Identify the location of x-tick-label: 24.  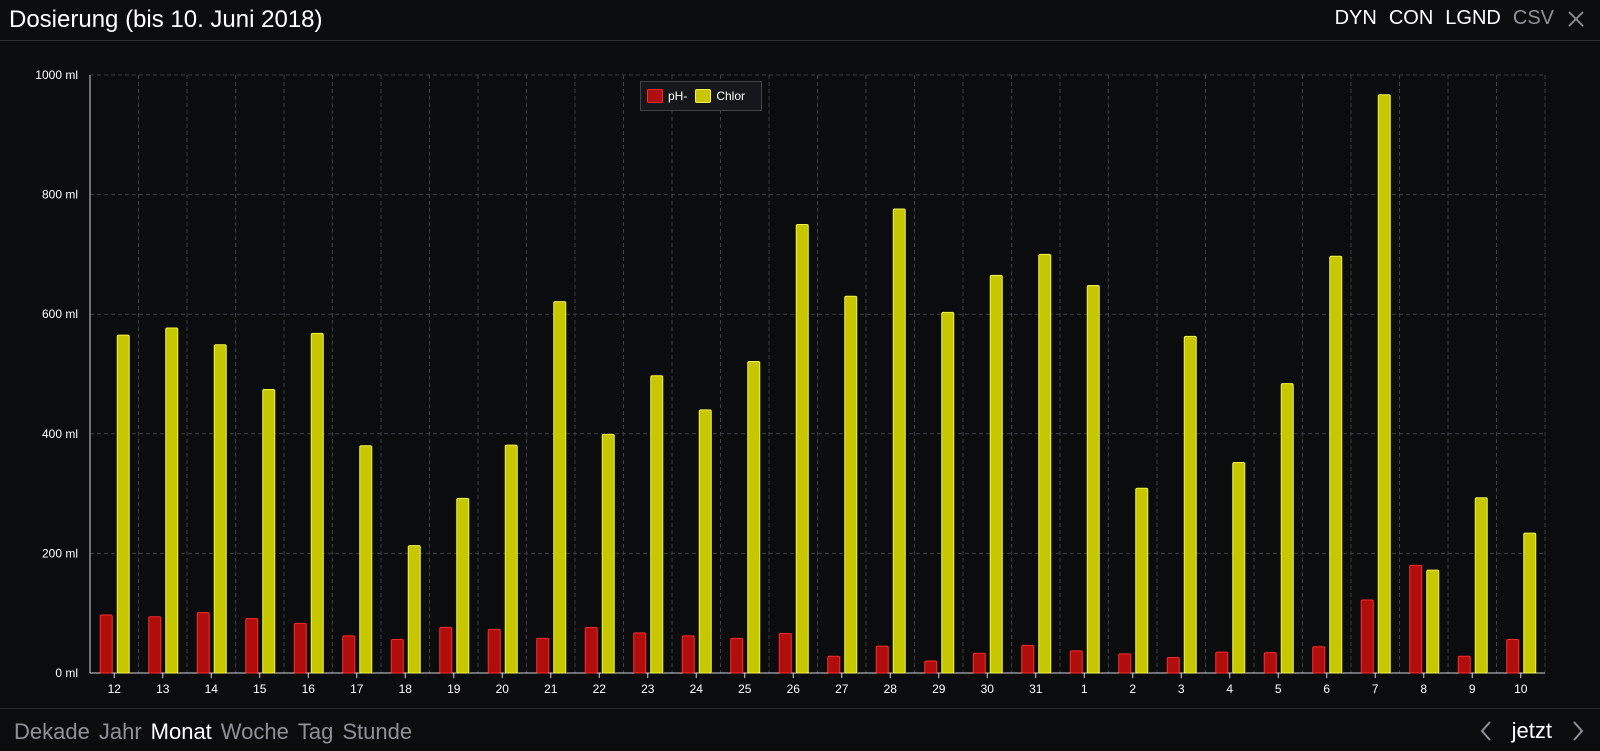
(697, 689).